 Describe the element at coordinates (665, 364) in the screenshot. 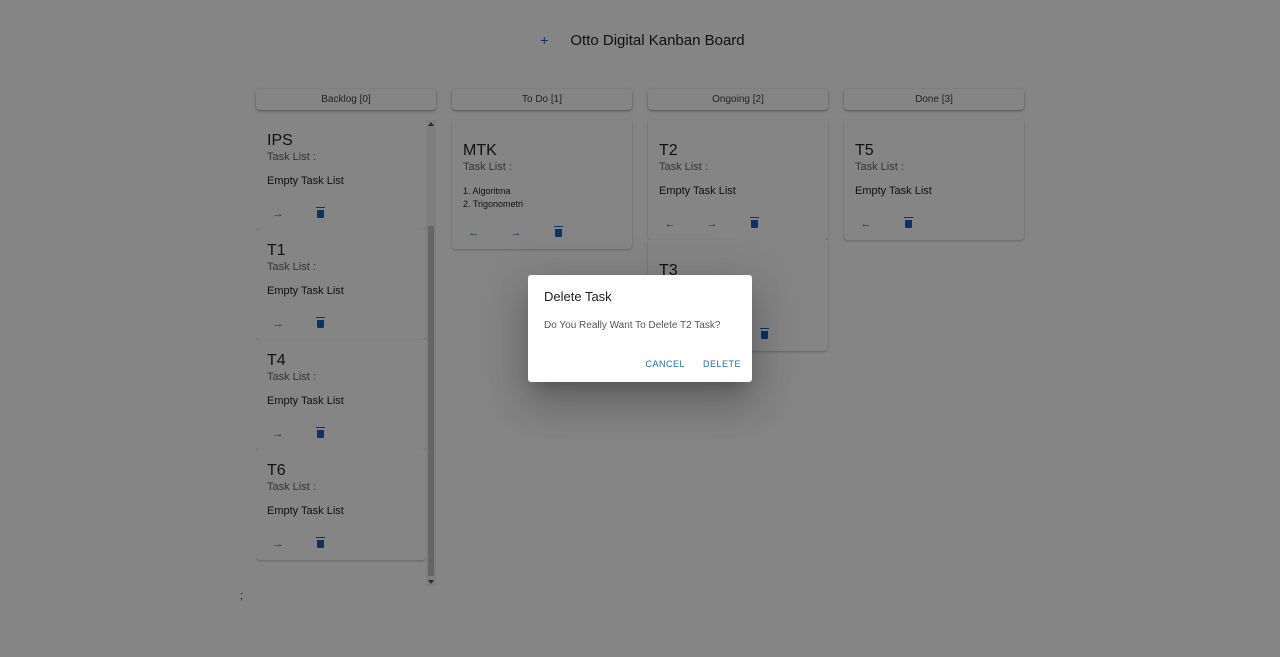

I see `cancel-button: CANCEL` at that location.